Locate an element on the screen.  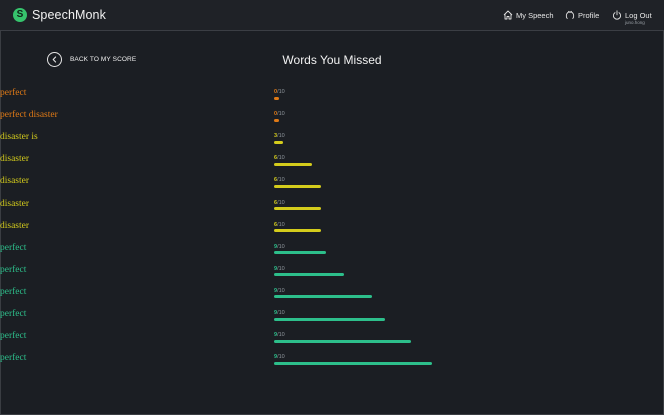
brand: S SpeechMonk is located at coordinates (59, 15).